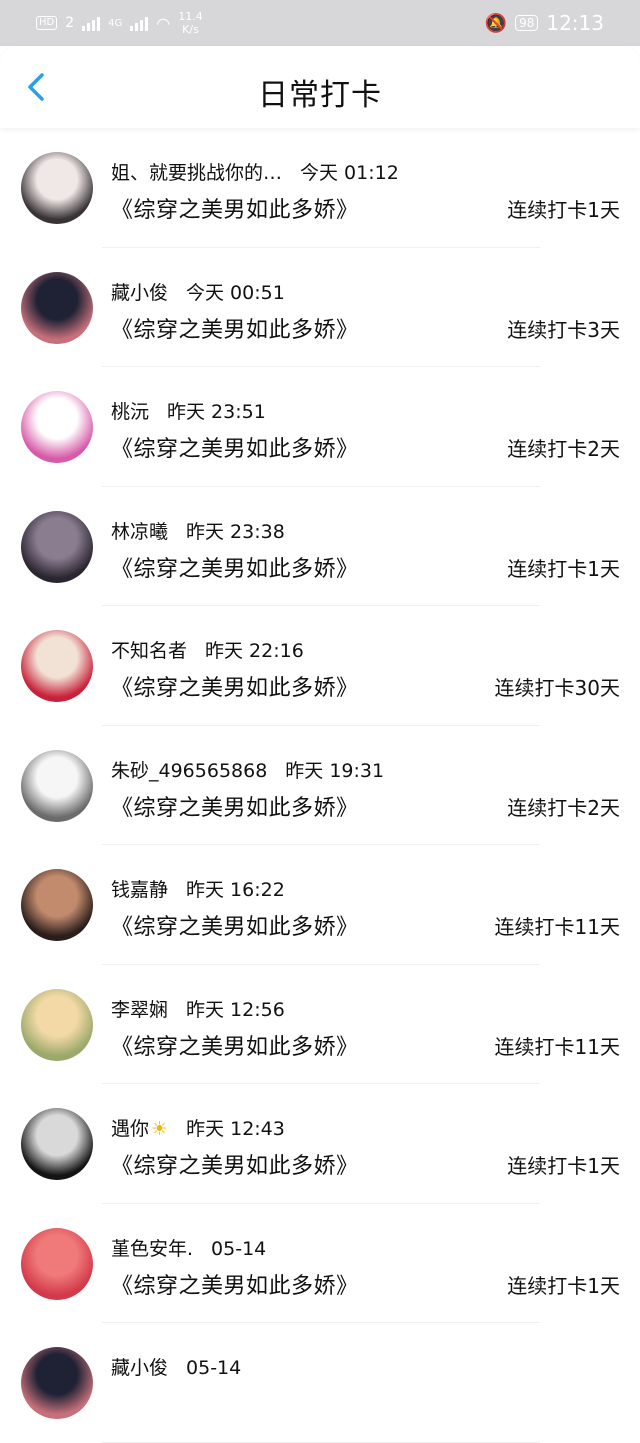 This screenshot has height=1443, width=640. I want to click on entry-meta: 藏小俊 今天 00:51, so click(198, 291).